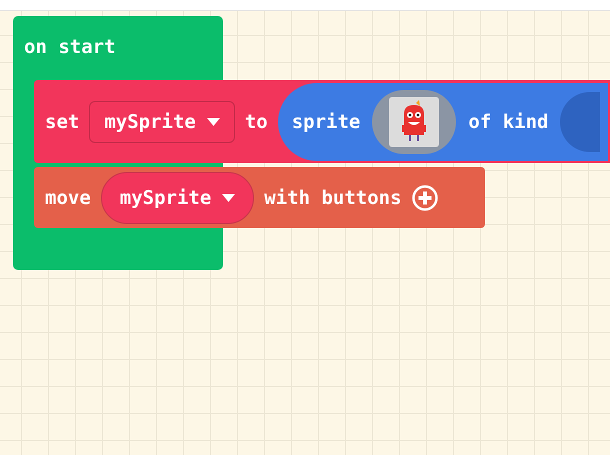 This screenshot has height=455, width=610. What do you see at coordinates (326, 121) in the screenshot?
I see `block-label: sprite` at bounding box center [326, 121].